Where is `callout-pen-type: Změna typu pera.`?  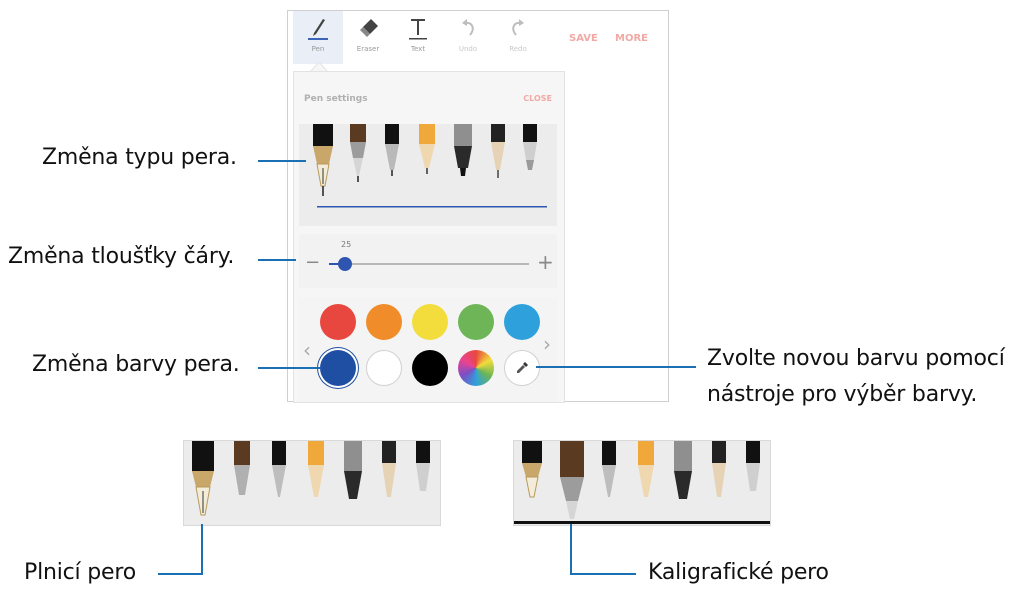 callout-pen-type: Změna typu pera. is located at coordinates (139, 157).